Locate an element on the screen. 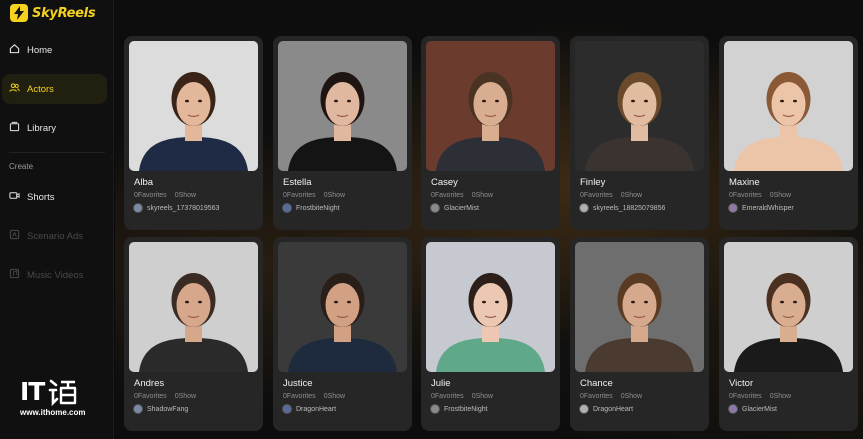 This screenshot has width=863, height=439. actor-name: Victor is located at coordinates (741, 383).